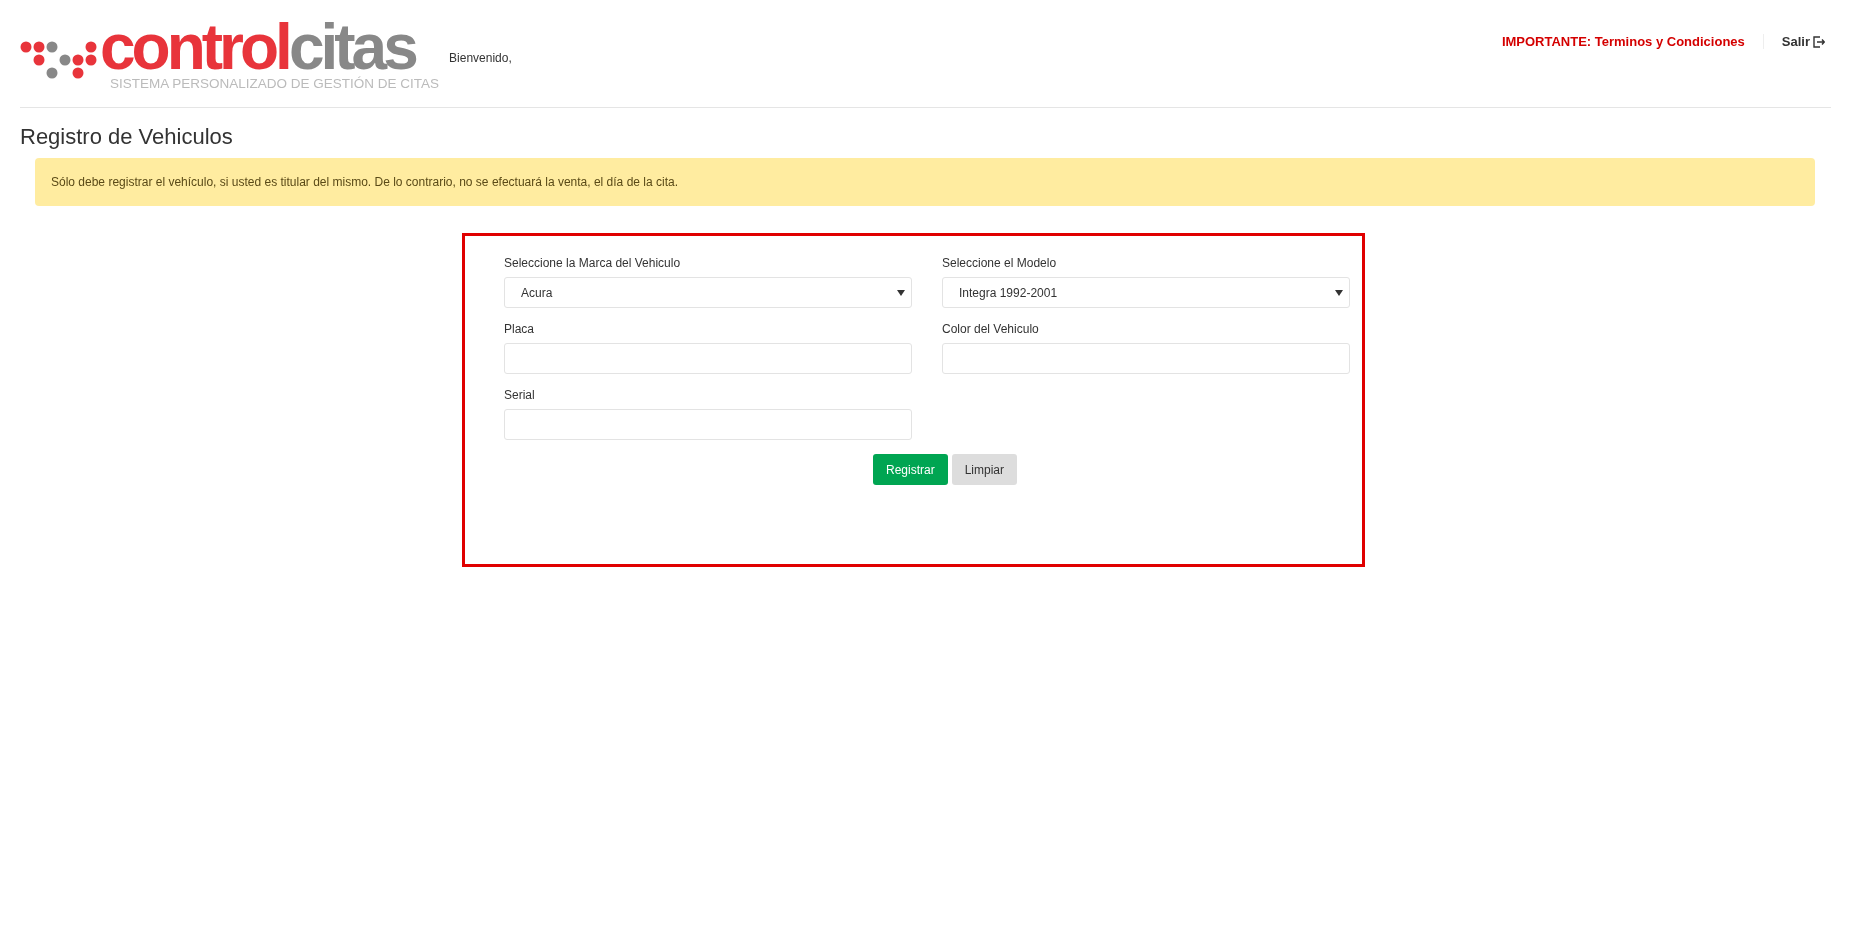  What do you see at coordinates (1000, 263) in the screenshot?
I see `field-label: Seleccione el Modelo` at bounding box center [1000, 263].